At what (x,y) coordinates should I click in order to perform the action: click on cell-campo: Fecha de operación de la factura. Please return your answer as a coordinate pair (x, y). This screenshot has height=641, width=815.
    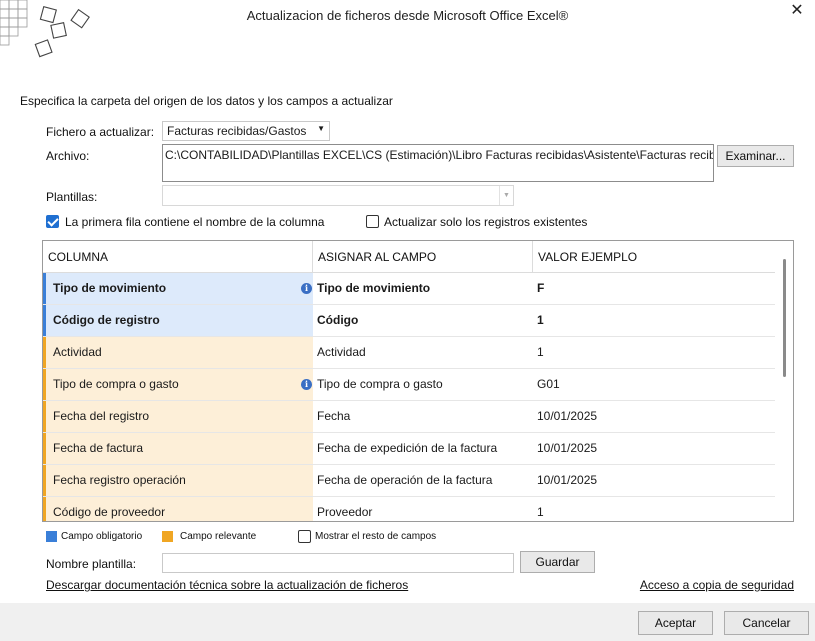
    Looking at the image, I should click on (423, 480).